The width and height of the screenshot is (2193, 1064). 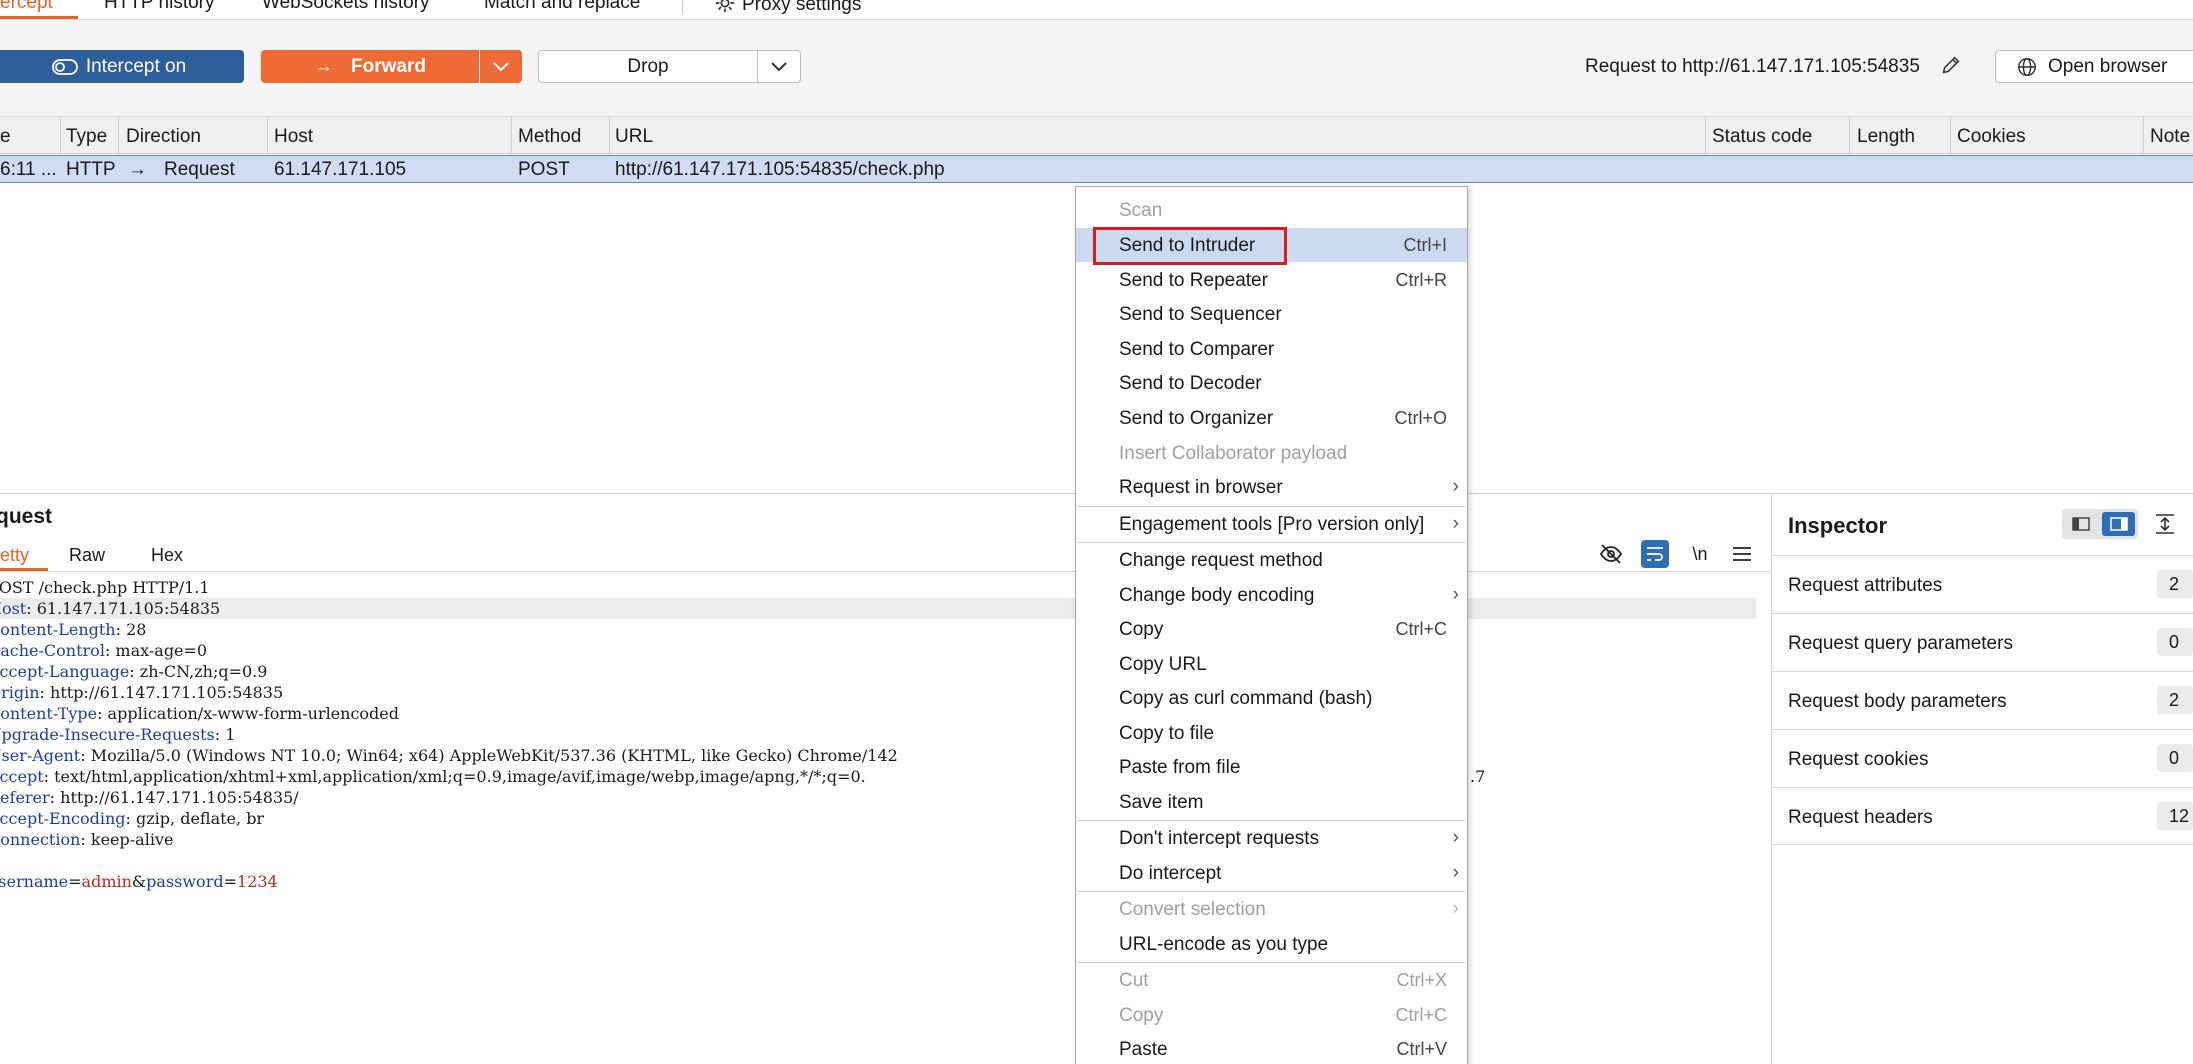 What do you see at coordinates (388, 66) in the screenshot?
I see `forward-label: Forward` at bounding box center [388, 66].